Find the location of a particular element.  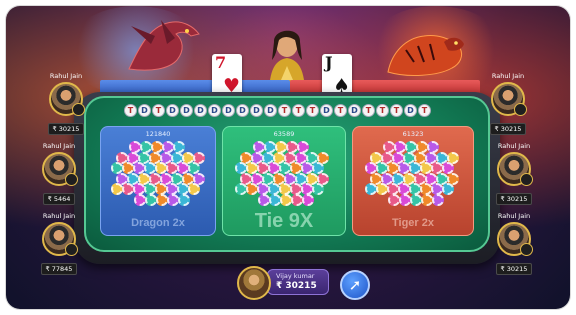

player-seat-left-1: Rahul Jain ₹ 30215 is located at coordinates (66, 103).